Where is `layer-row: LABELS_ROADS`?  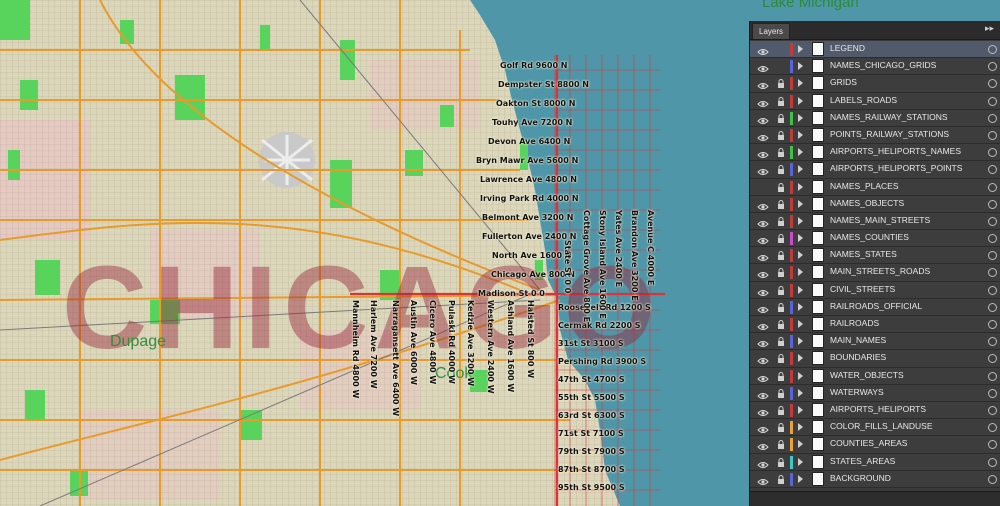 layer-row: LABELS_ROADS is located at coordinates (875, 101).